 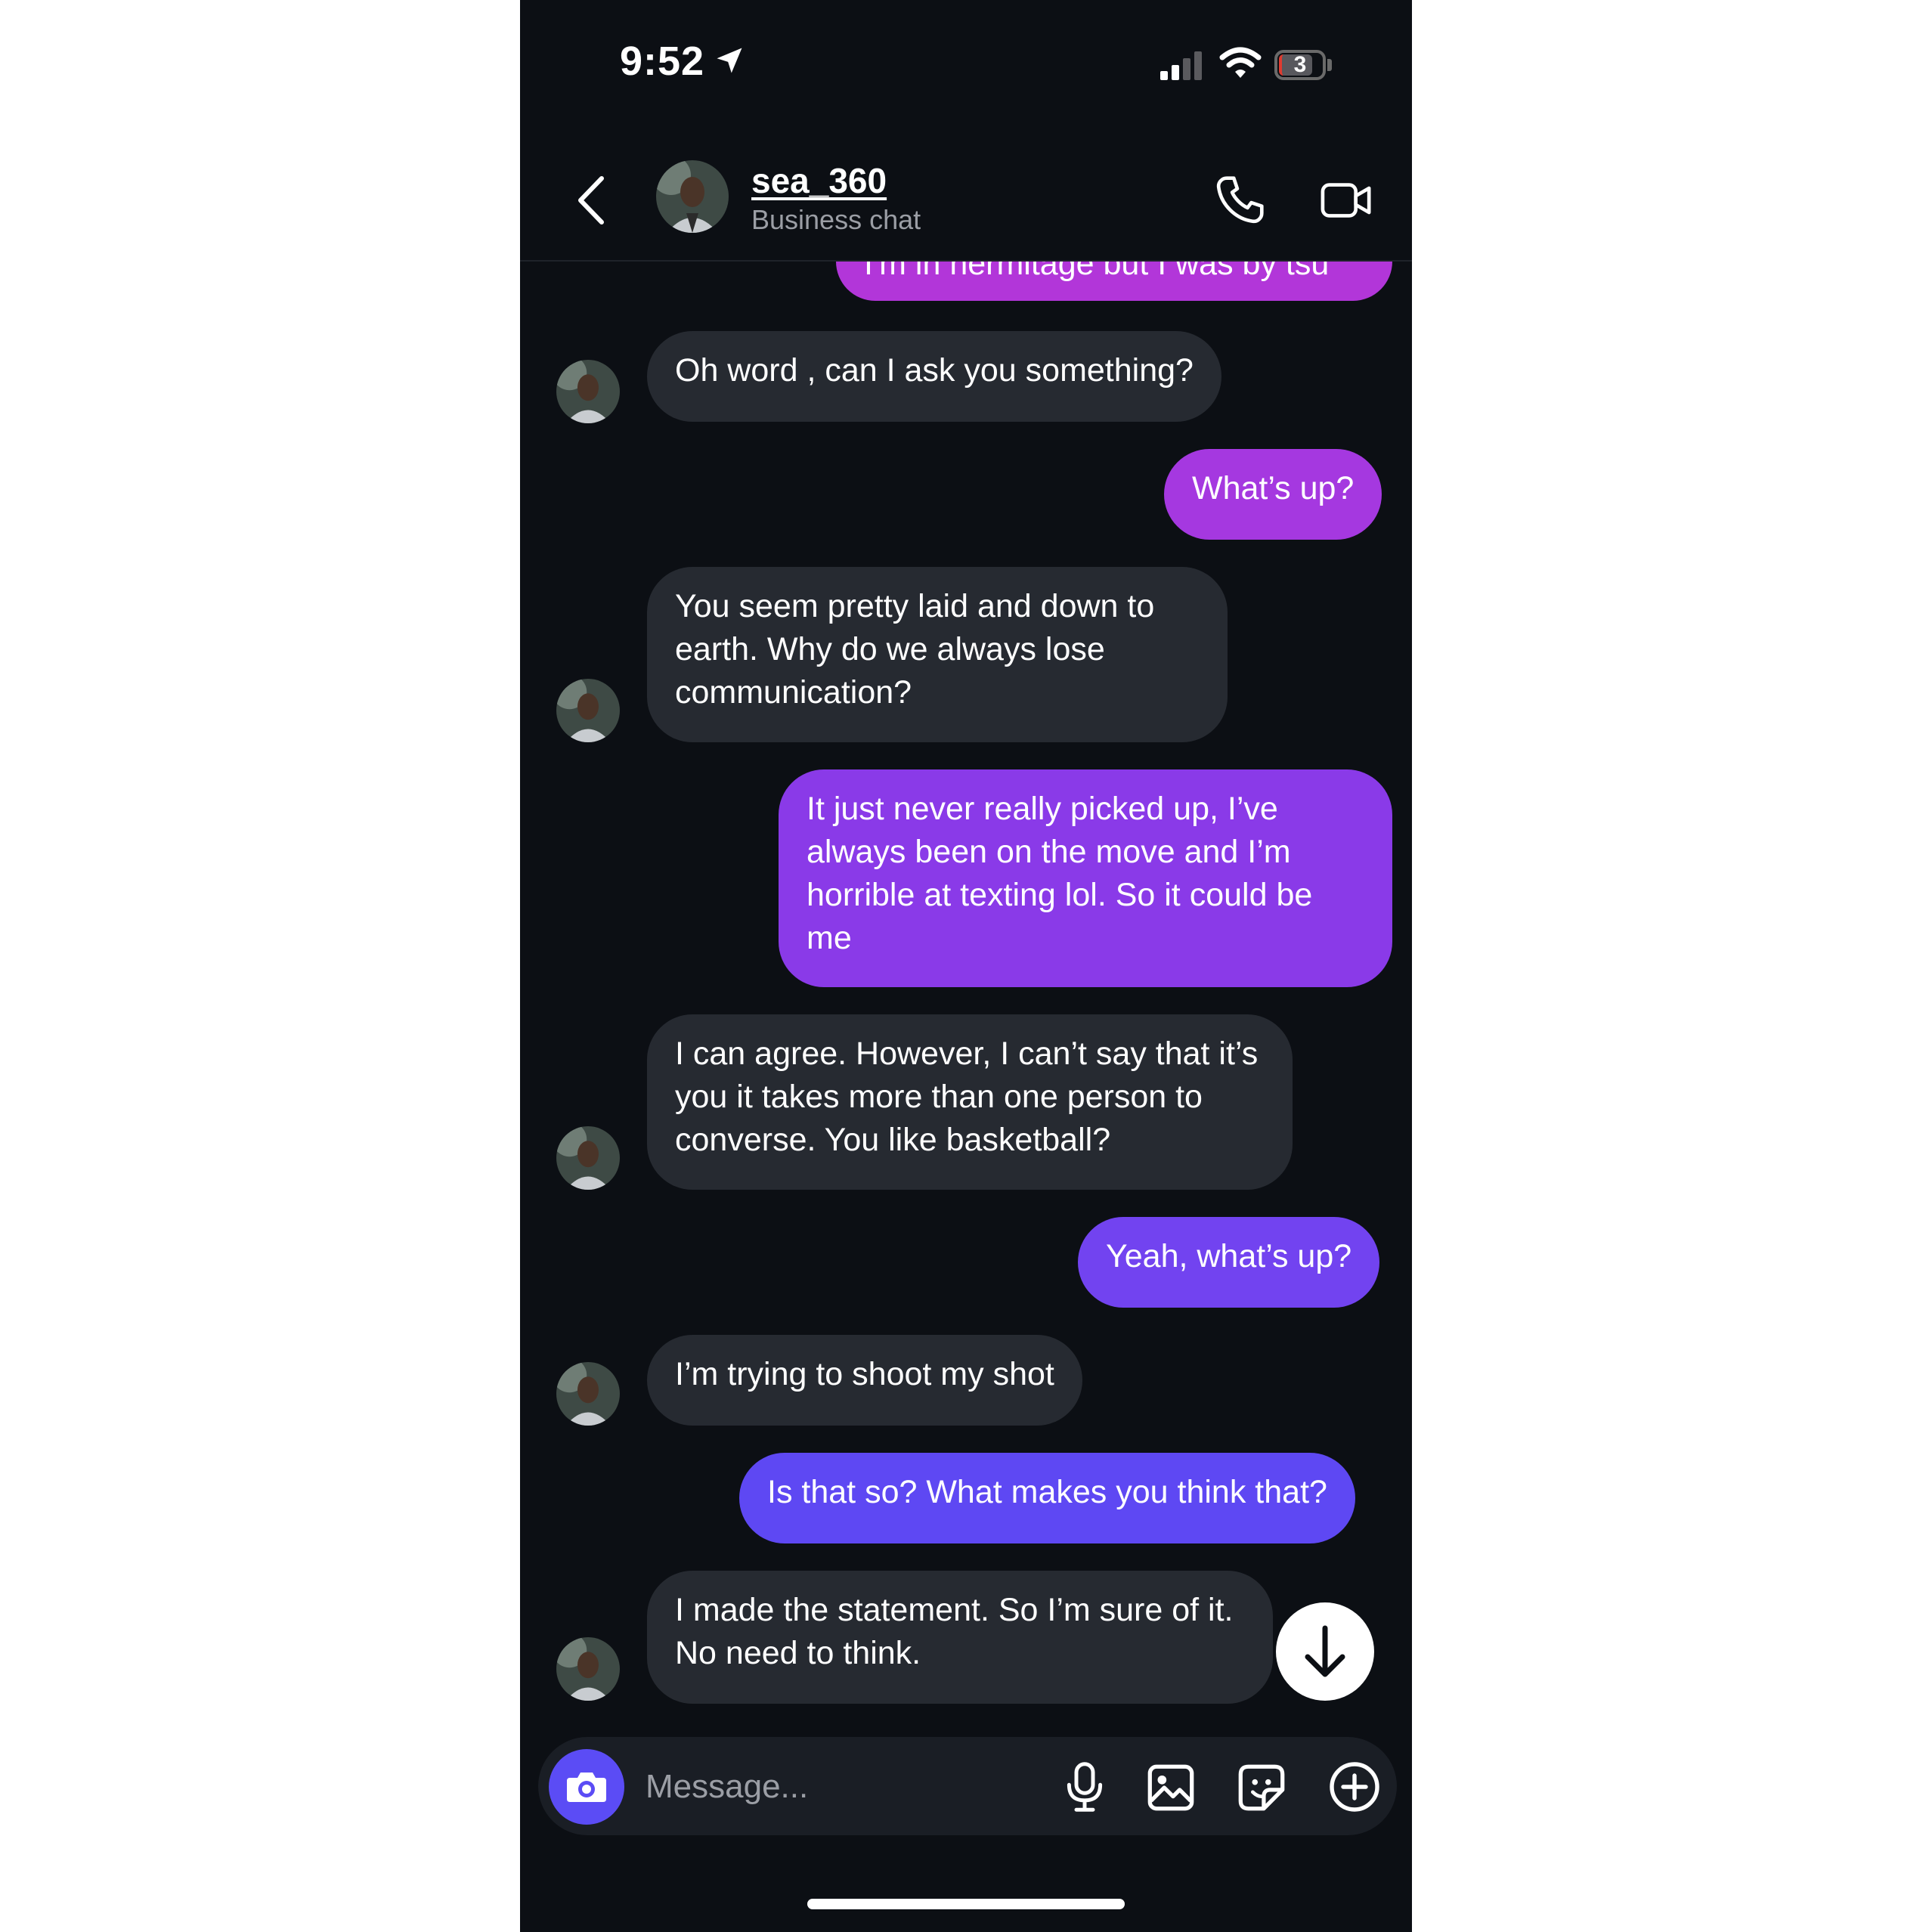 What do you see at coordinates (1261, 1789) in the screenshot?
I see `sticker-icon` at bounding box center [1261, 1789].